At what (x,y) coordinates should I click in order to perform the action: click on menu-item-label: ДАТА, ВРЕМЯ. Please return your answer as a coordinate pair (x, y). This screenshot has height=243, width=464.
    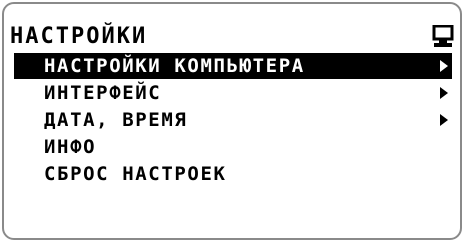
    Looking at the image, I should click on (116, 120).